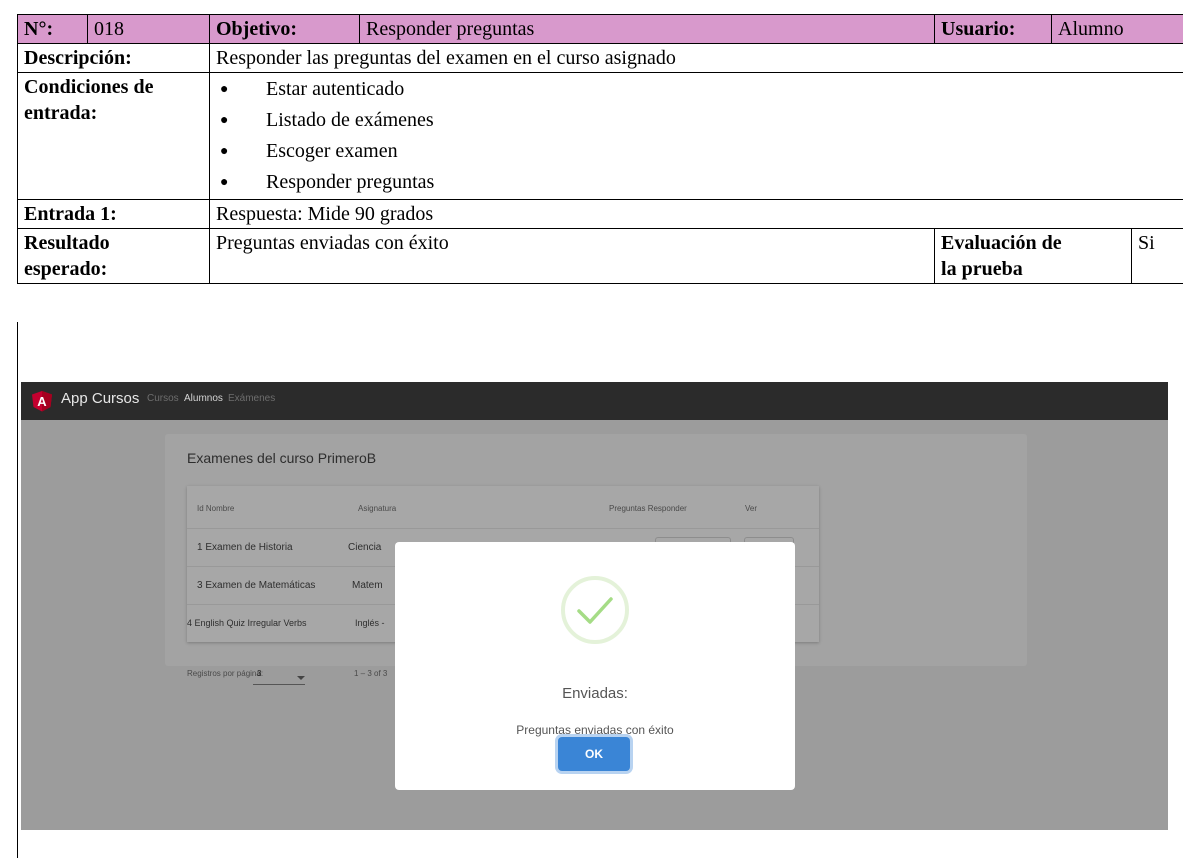 The image size is (1183, 859). What do you see at coordinates (594, 401) in the screenshot?
I see `navbar: A App Cursos Cursos Alumnos Exámenes` at bounding box center [594, 401].